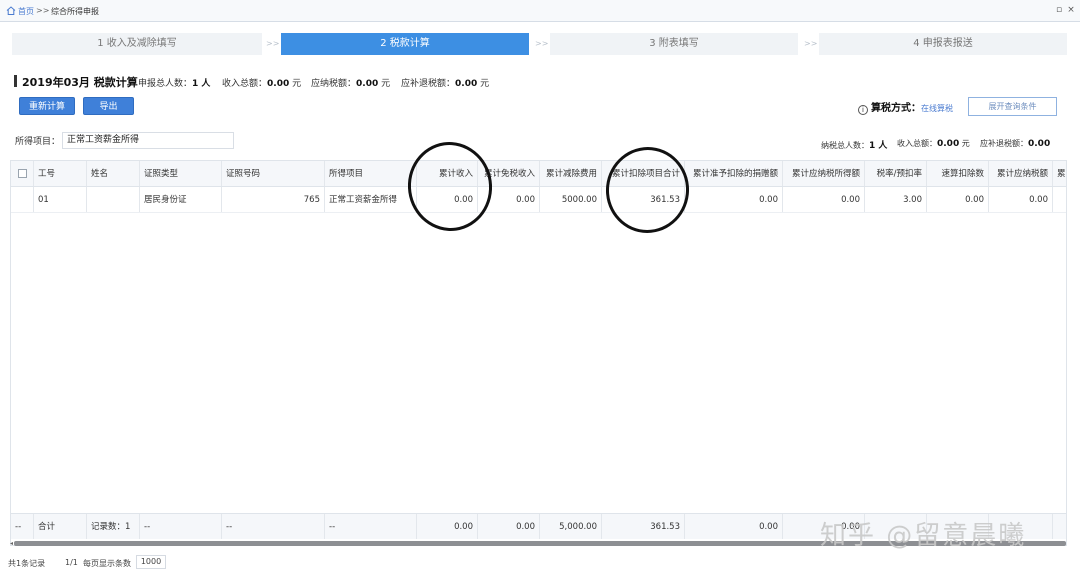  What do you see at coordinates (1071, 10) in the screenshot?
I see `close-icon: ×` at bounding box center [1071, 10].